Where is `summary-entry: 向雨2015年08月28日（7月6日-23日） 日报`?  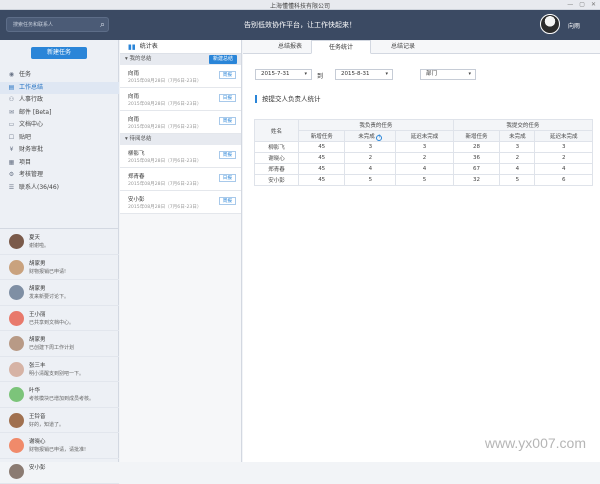
summary-entry: 向雨2015年08月28日（7月6日-23日） 日报 is located at coordinates (180, 99).